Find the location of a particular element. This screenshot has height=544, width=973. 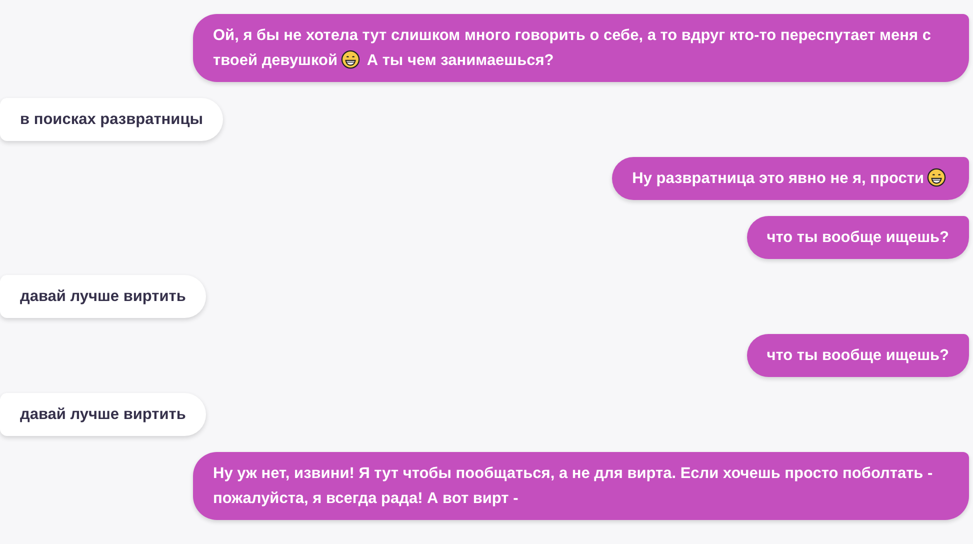

received-message: в поисках развратницы is located at coordinates (111, 119).